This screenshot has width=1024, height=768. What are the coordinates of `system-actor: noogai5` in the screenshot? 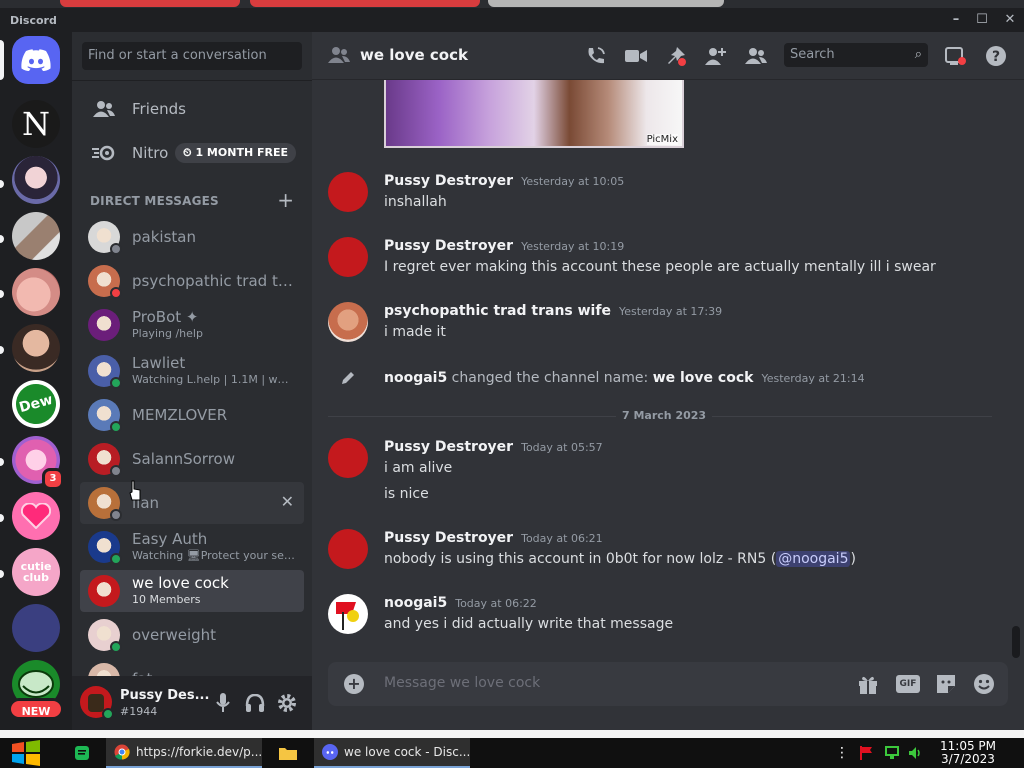 It's located at (415, 378).